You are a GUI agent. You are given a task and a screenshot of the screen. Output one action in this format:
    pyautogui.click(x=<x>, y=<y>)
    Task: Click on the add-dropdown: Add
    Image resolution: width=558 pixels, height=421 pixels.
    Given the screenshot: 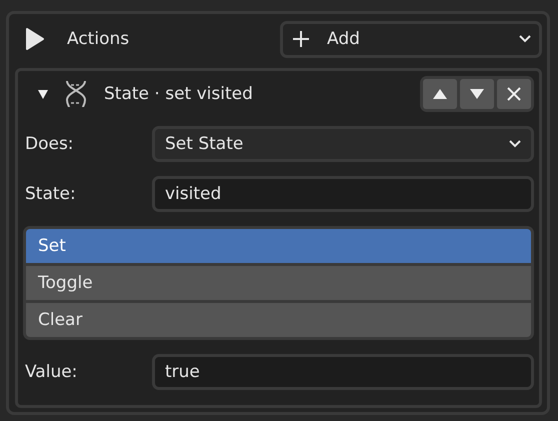 What is the action you would take?
    pyautogui.click(x=411, y=39)
    